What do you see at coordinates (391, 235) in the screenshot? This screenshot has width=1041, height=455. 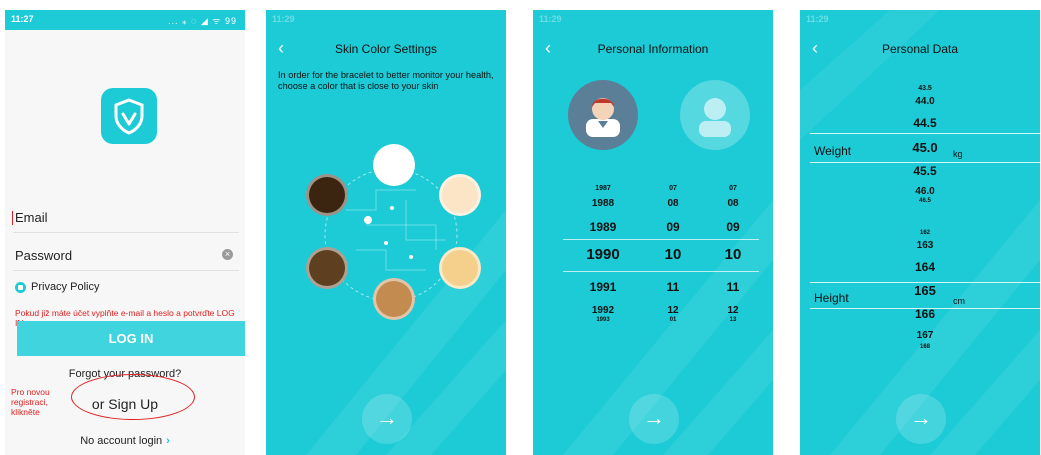 I see `circuit-graphic` at bounding box center [391, 235].